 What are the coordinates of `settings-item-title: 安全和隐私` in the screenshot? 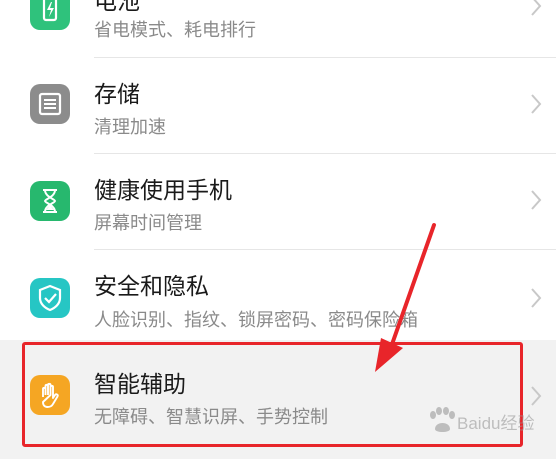 It's located at (151, 287).